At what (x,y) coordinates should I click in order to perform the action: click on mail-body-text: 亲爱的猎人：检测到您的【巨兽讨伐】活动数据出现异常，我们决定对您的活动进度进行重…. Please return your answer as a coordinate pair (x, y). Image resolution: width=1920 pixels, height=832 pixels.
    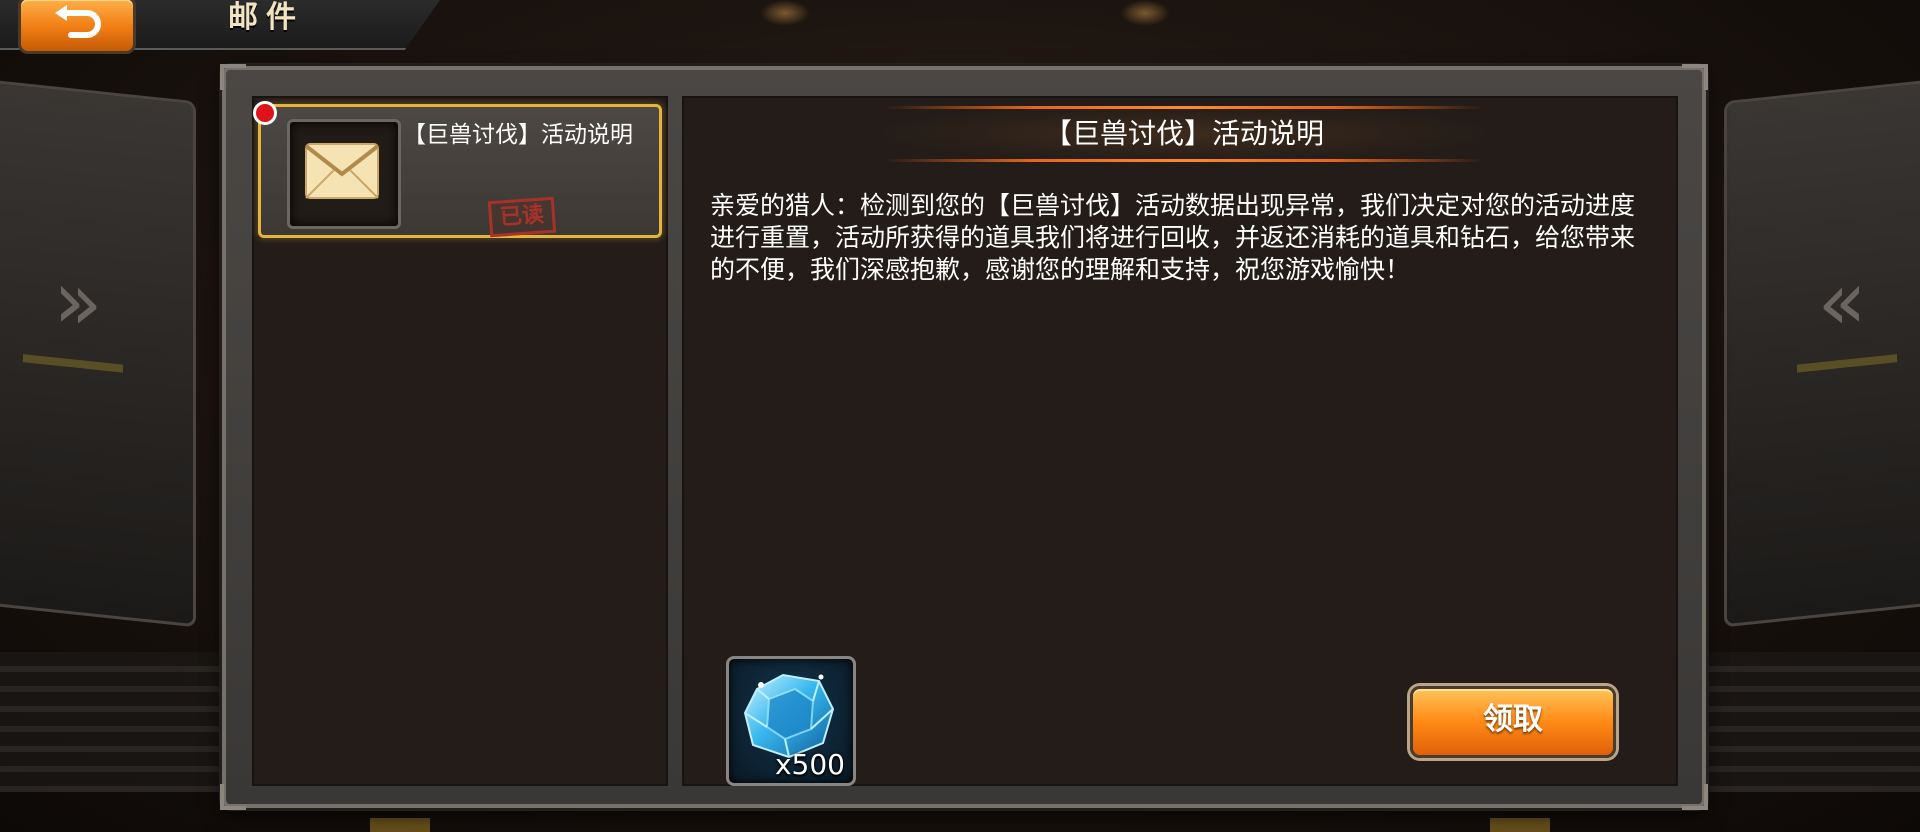
    Looking at the image, I should click on (1173, 237).